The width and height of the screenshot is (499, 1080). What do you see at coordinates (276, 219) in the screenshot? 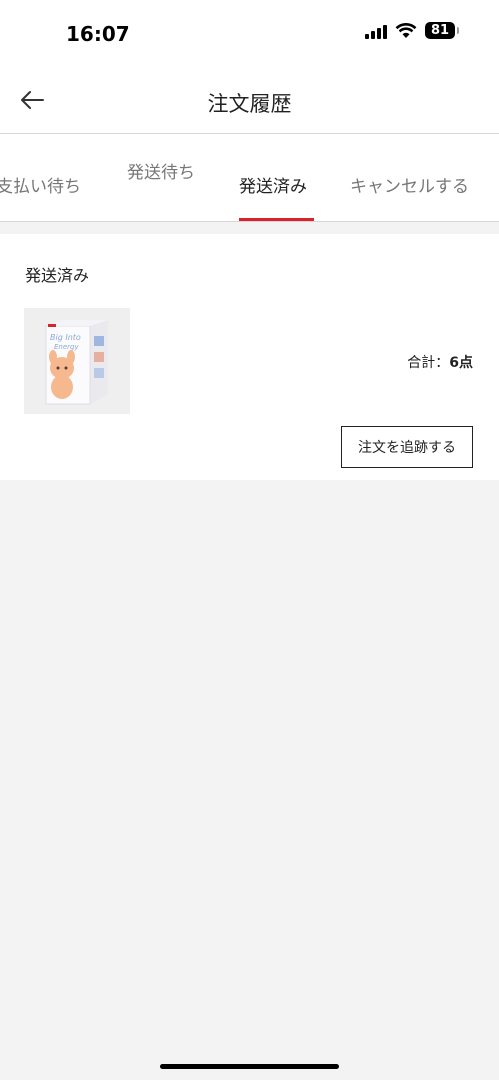
I see `active-tab-indicator` at bounding box center [276, 219].